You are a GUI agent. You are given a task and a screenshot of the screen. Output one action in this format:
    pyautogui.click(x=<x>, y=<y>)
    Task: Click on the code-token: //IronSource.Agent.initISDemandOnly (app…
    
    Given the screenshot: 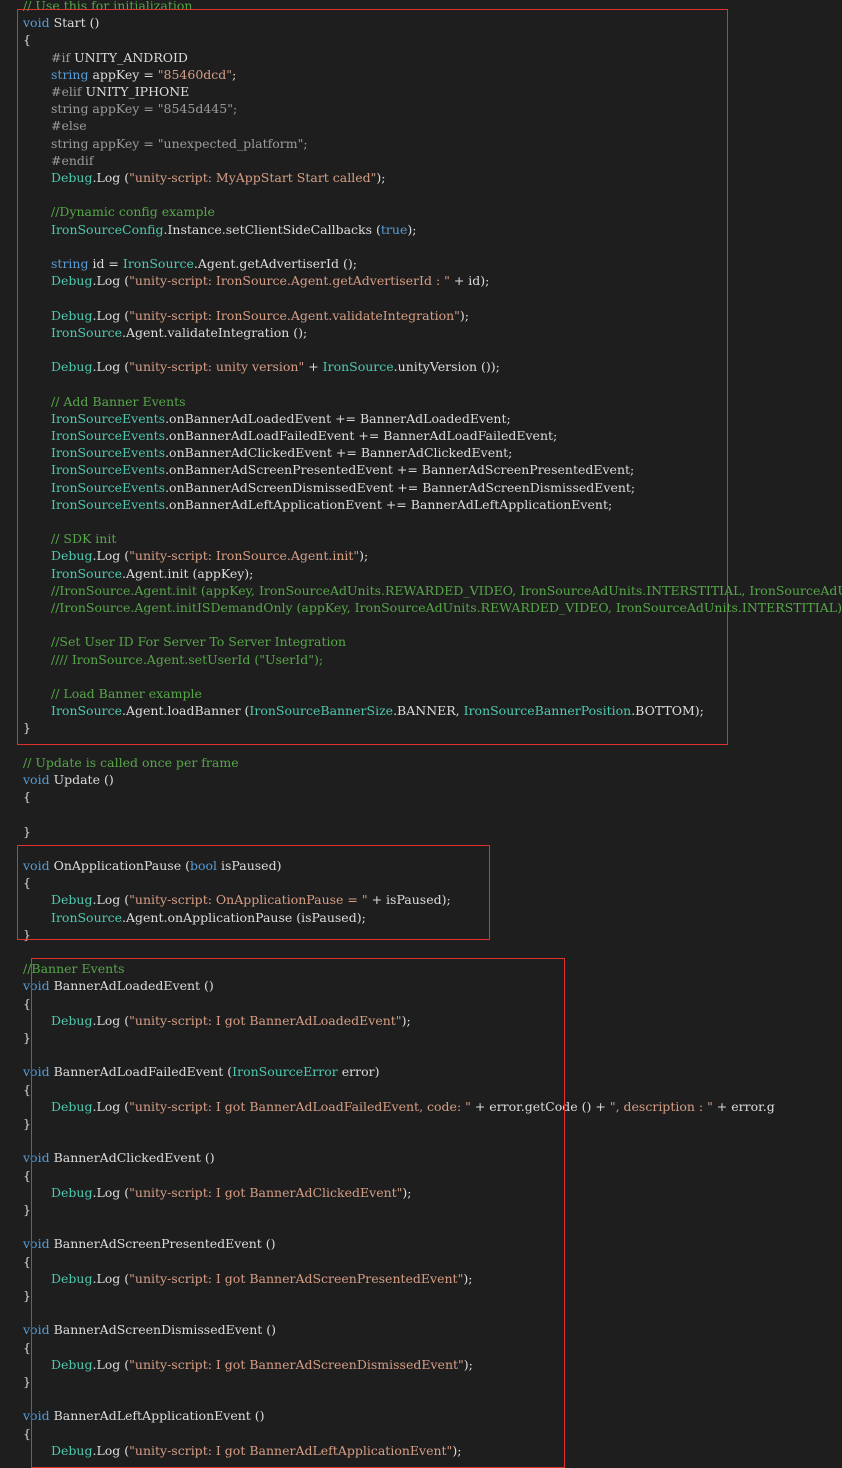 What is the action you would take?
    pyautogui.click(x=446, y=607)
    